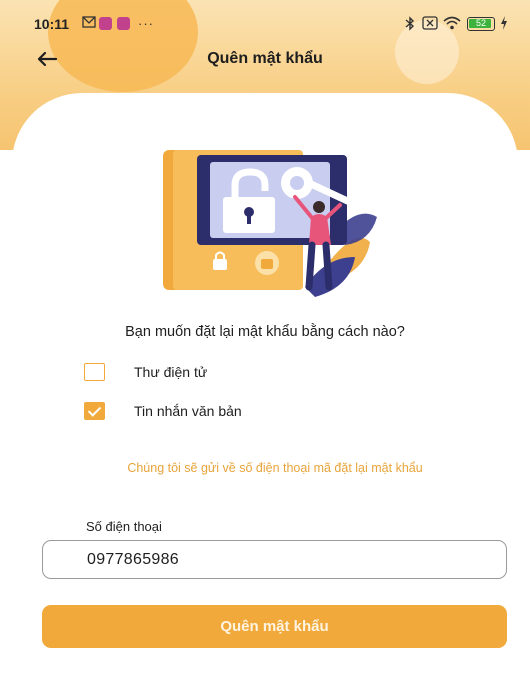 Image resolution: width=530 pixels, height=686 pixels. Describe the element at coordinates (188, 411) in the screenshot. I see `option-label: Tin nhắn văn bản` at that location.